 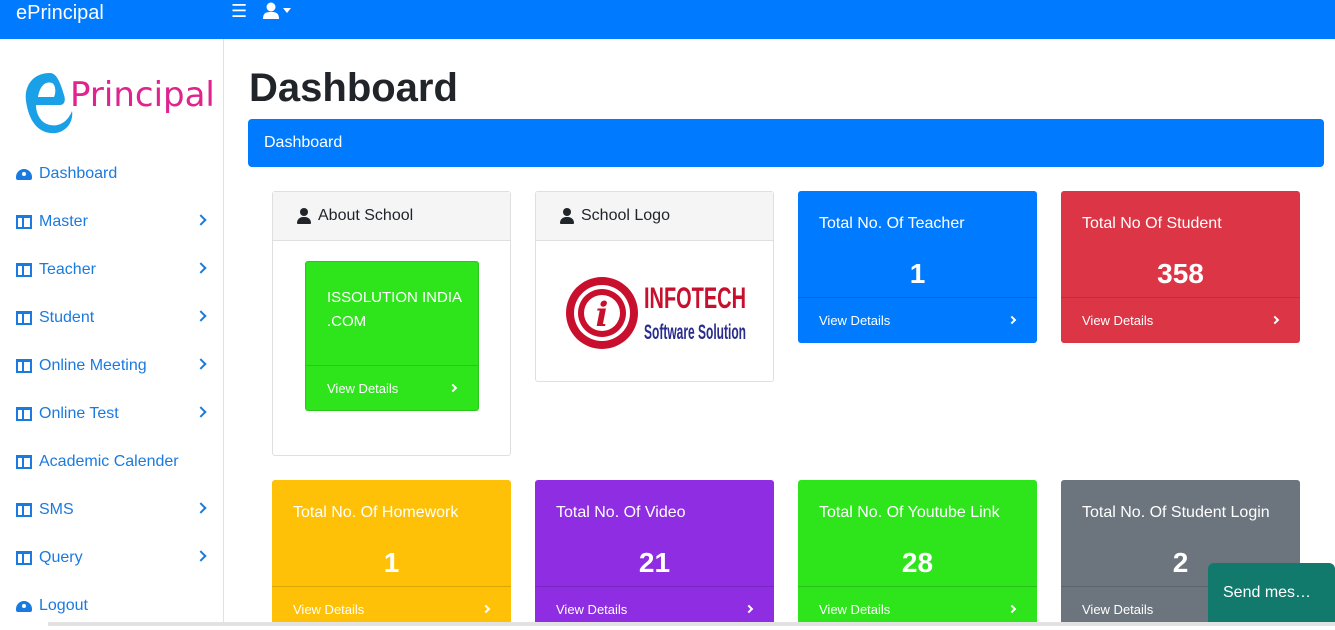 What do you see at coordinates (892, 223) in the screenshot?
I see `stat-label: Total No. Of Teacher` at bounding box center [892, 223].